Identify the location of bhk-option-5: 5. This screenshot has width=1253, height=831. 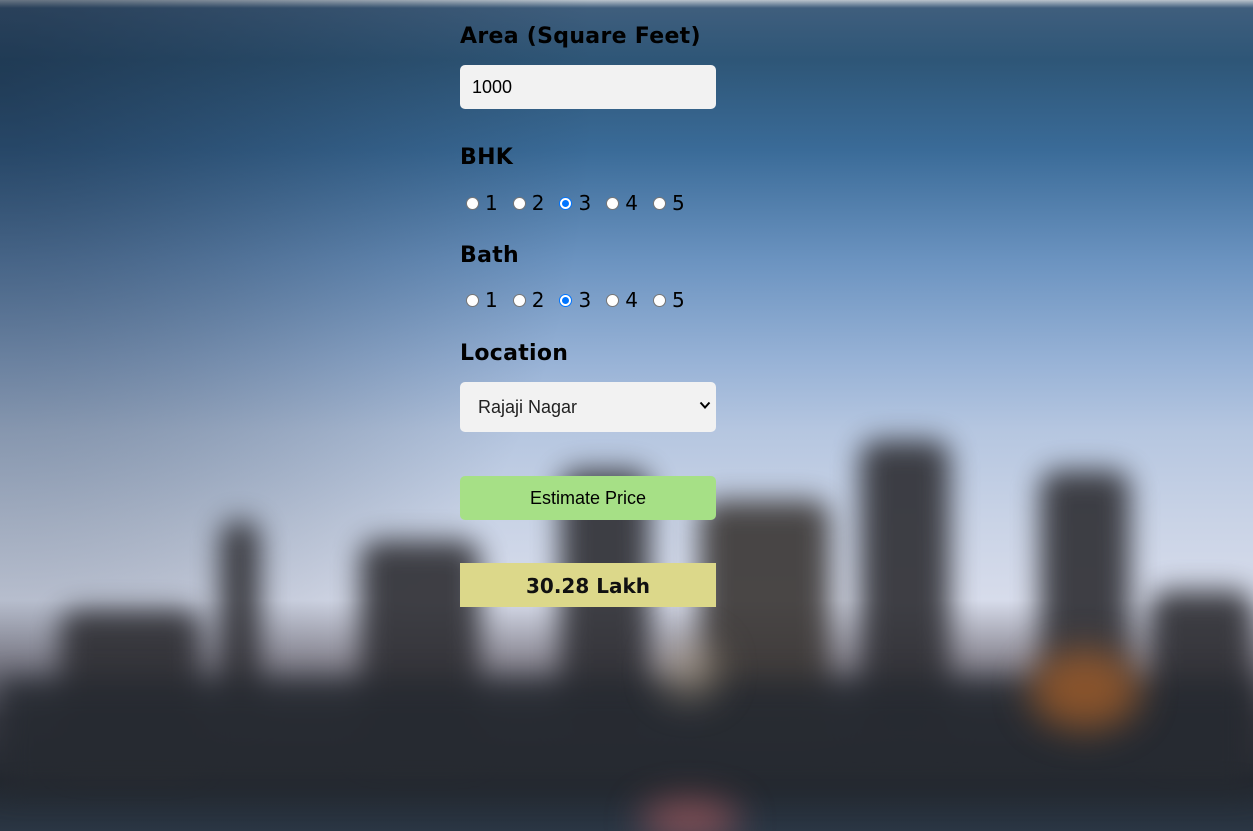
(666, 203).